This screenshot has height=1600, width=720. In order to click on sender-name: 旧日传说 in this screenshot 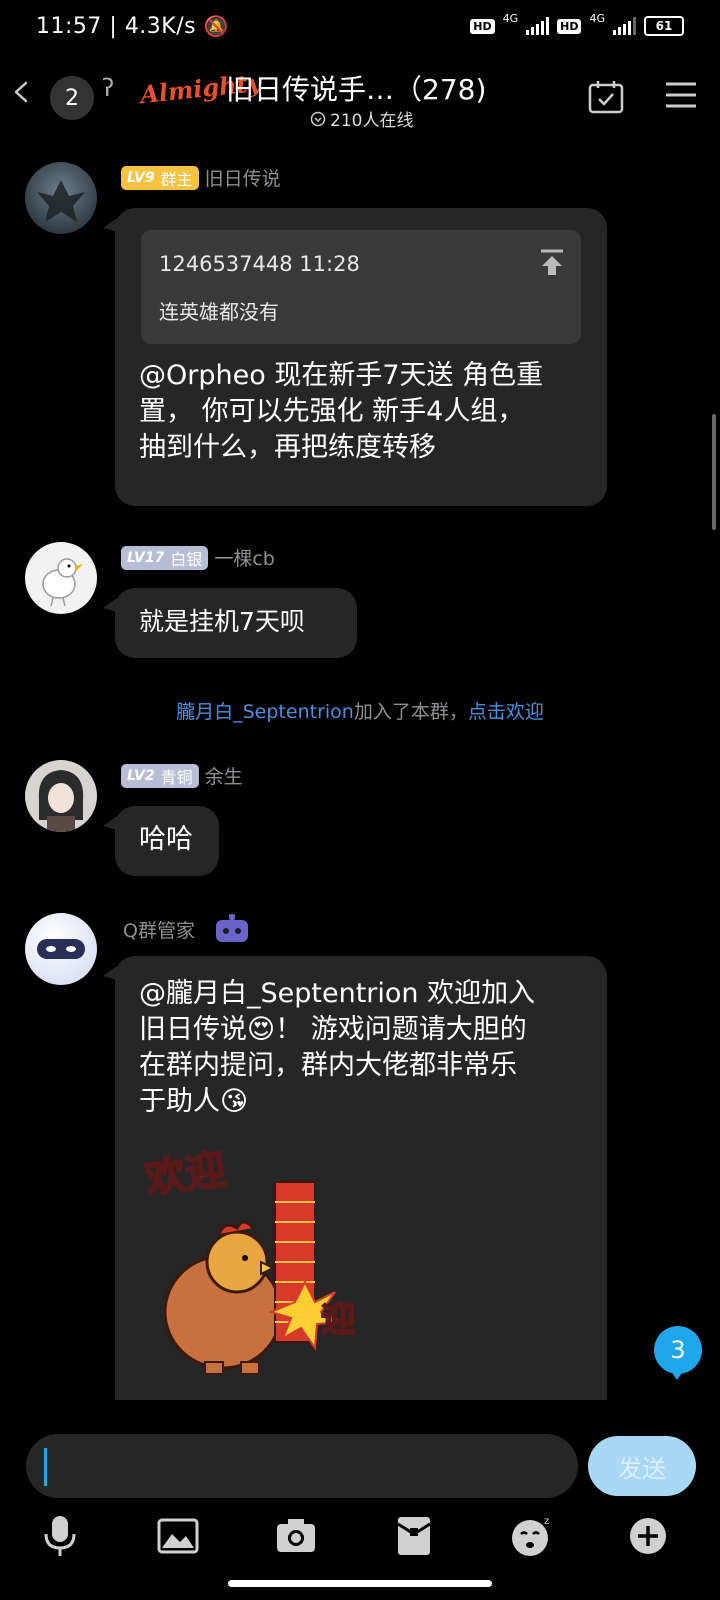, I will do `click(243, 177)`.